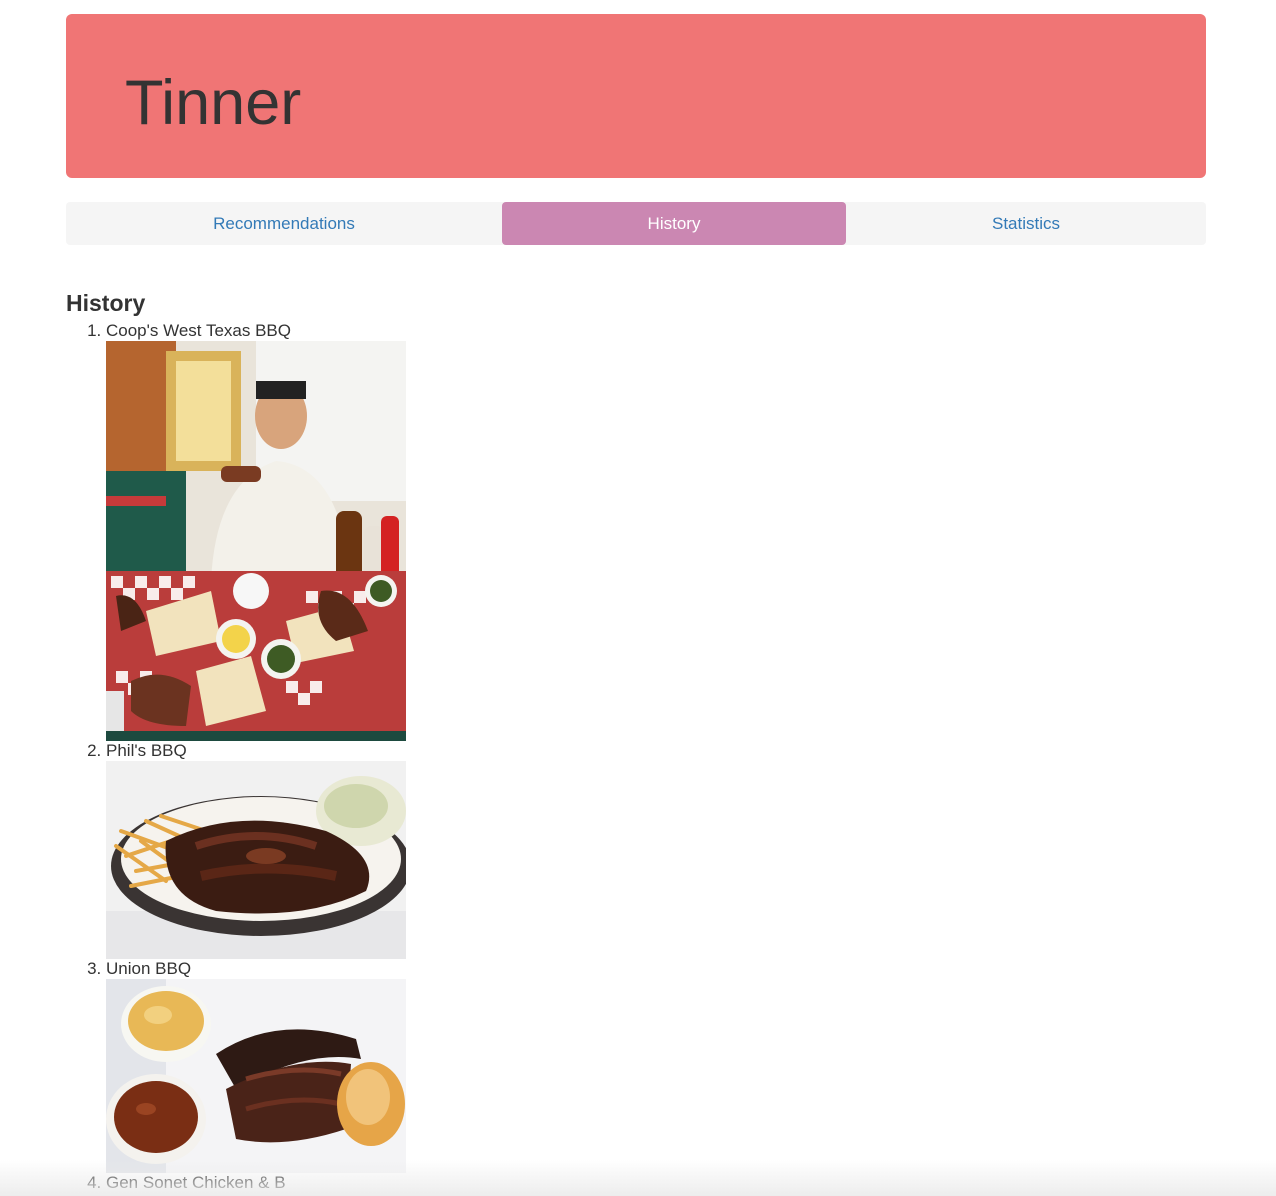 The image size is (1276, 1196). Describe the element at coordinates (106, 303) in the screenshot. I see `history-heading: History` at that location.